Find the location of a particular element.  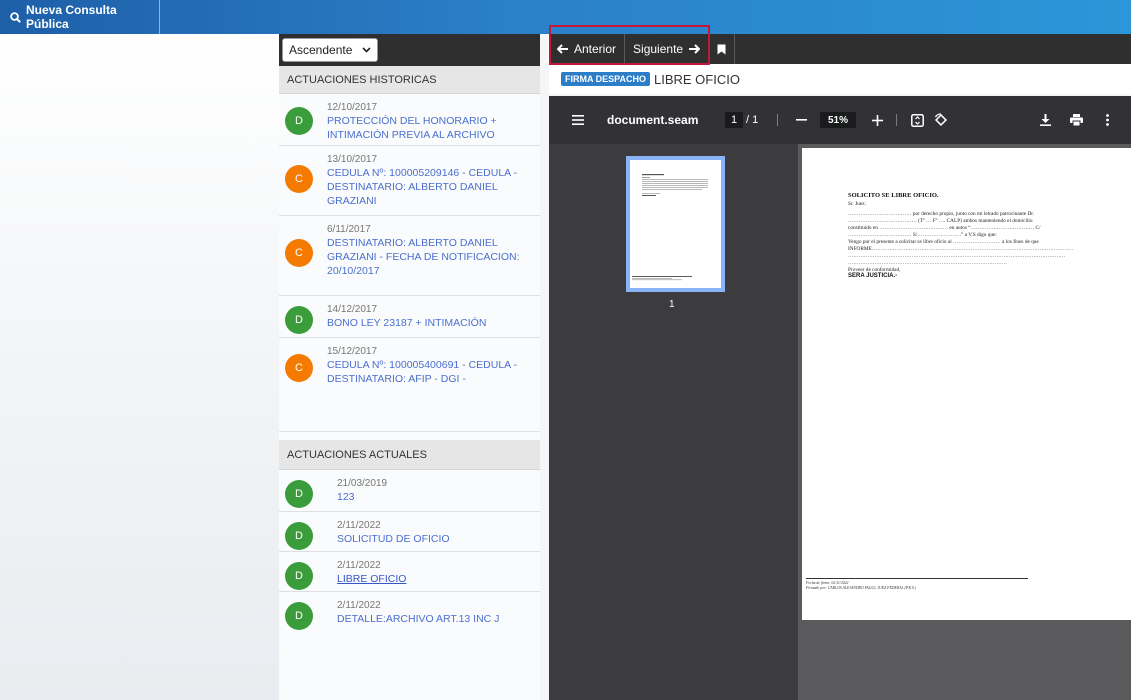

bookmark-button is located at coordinates (722, 49).